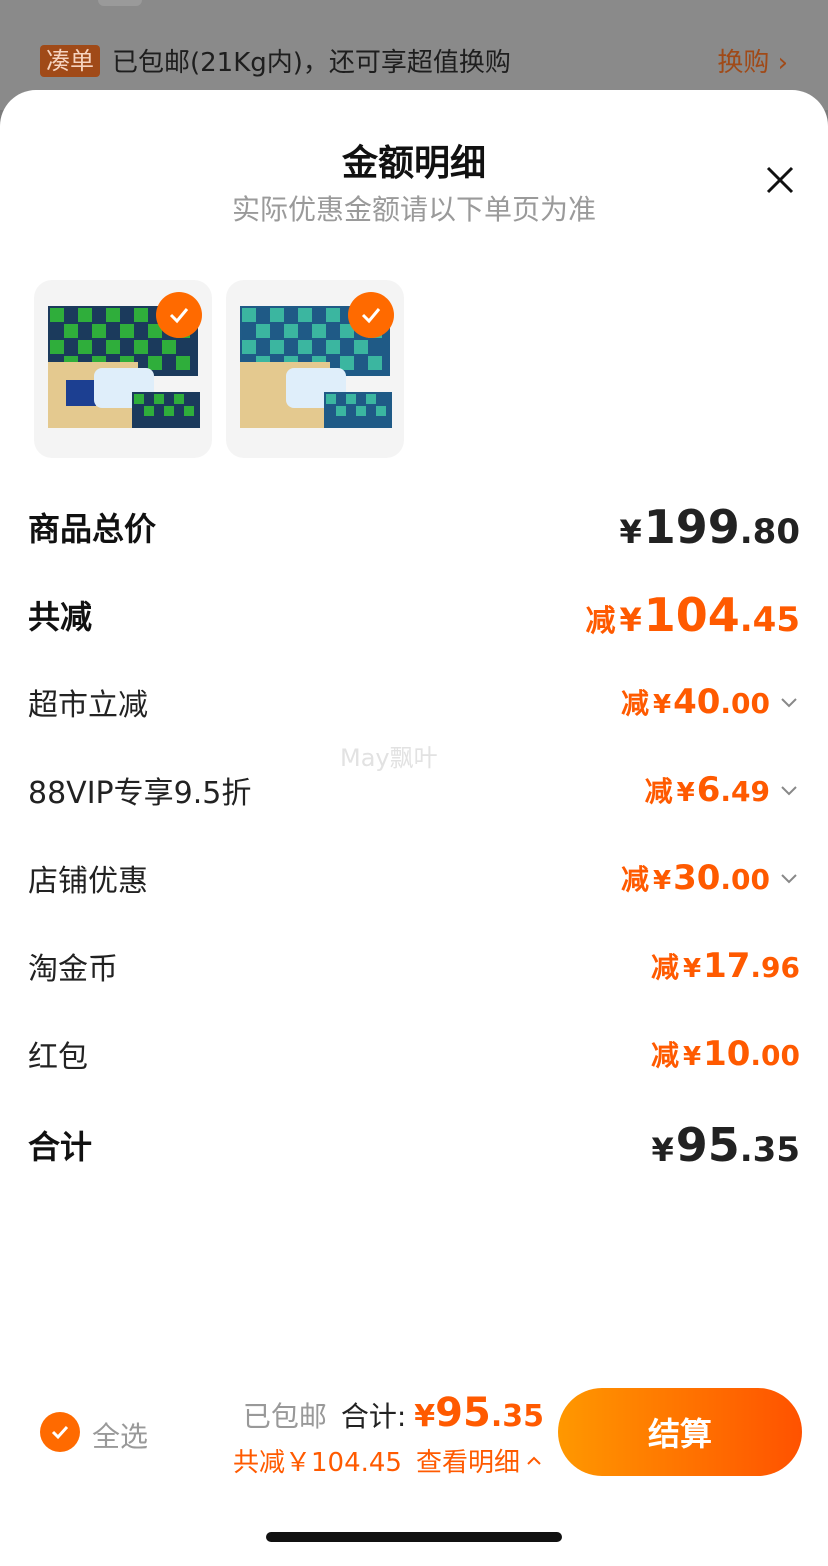  Describe the element at coordinates (373, 1416) in the screenshot. I see `footer-total-label: 合计:` at that location.